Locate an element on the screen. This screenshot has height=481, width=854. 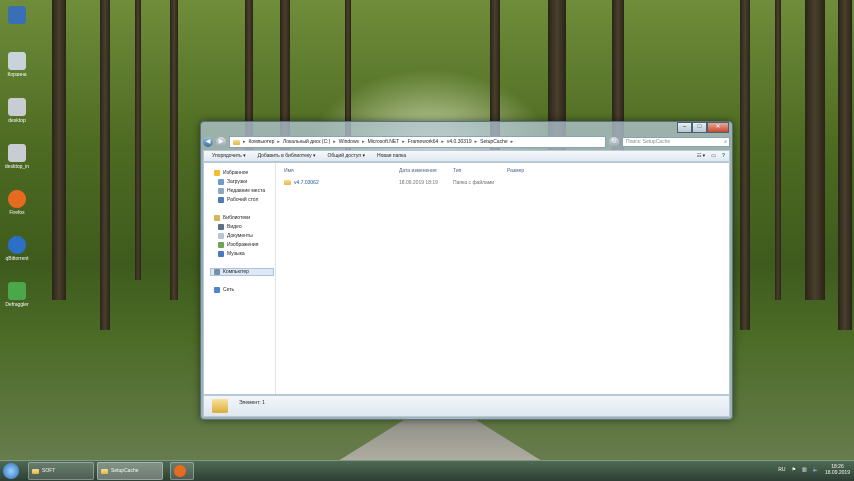
refresh-button: ↻ is located at coordinates (614, 142).